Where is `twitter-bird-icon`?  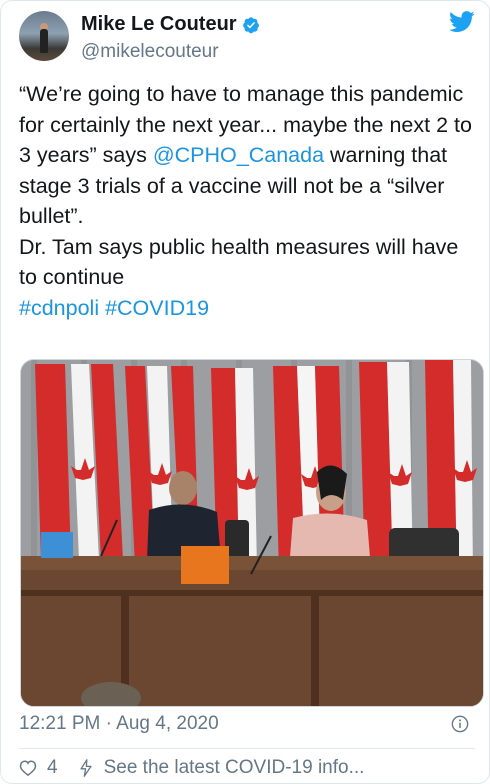 twitter-bird-icon is located at coordinates (462, 22).